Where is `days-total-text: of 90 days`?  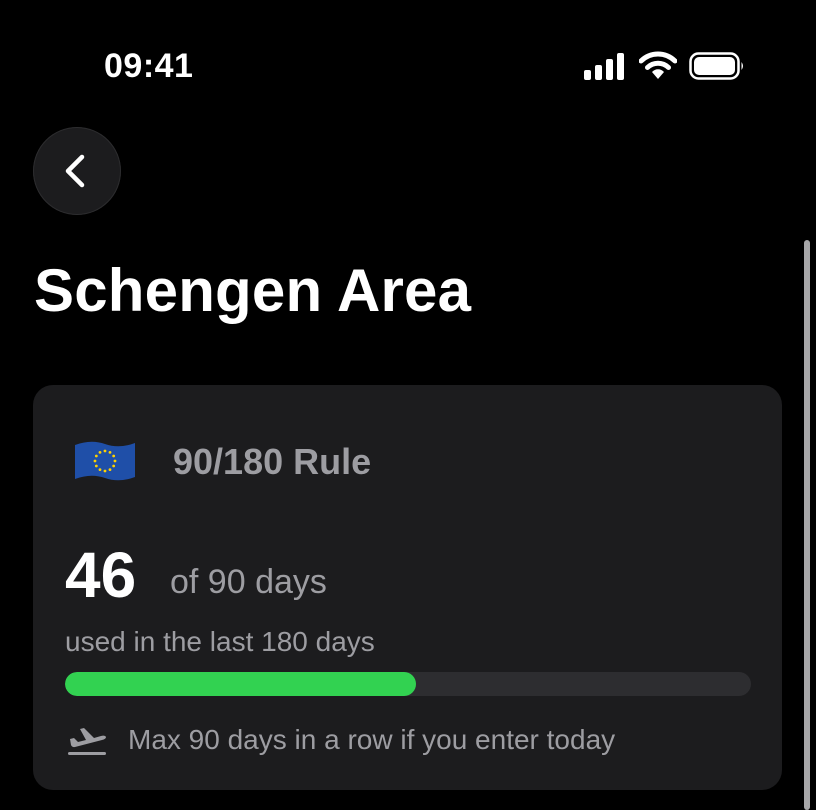 days-total-text: of 90 days is located at coordinates (248, 582).